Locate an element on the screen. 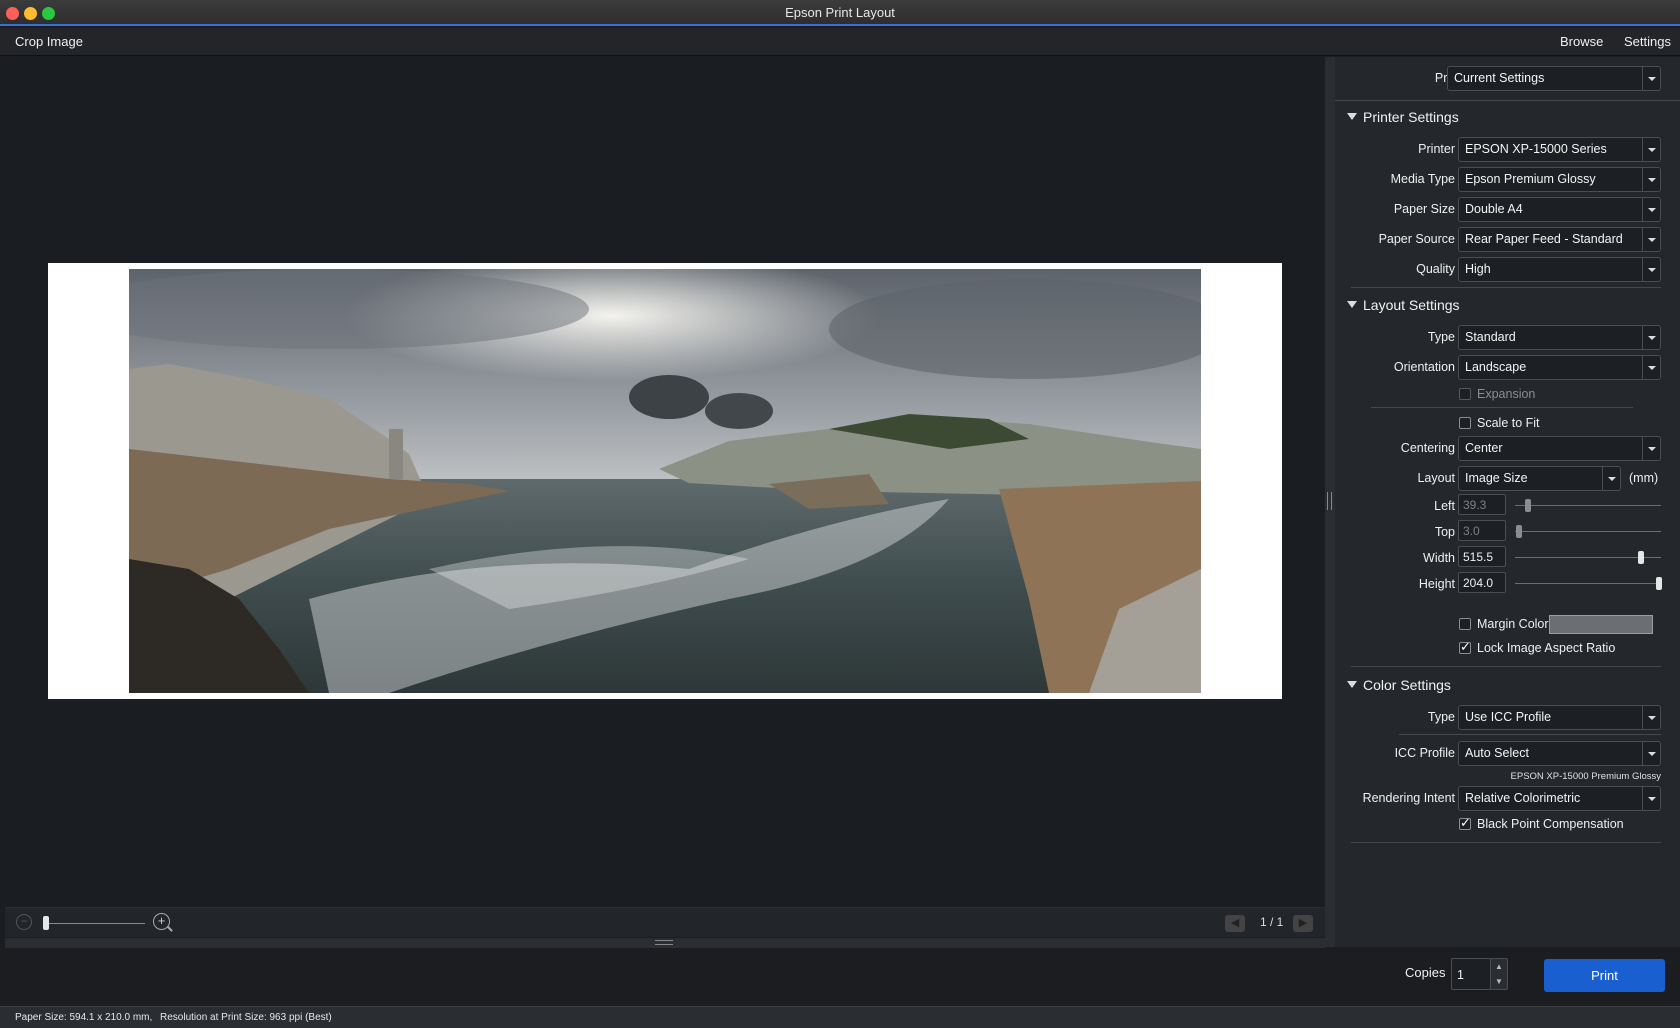  vertical-splitter is located at coordinates (1330, 502).